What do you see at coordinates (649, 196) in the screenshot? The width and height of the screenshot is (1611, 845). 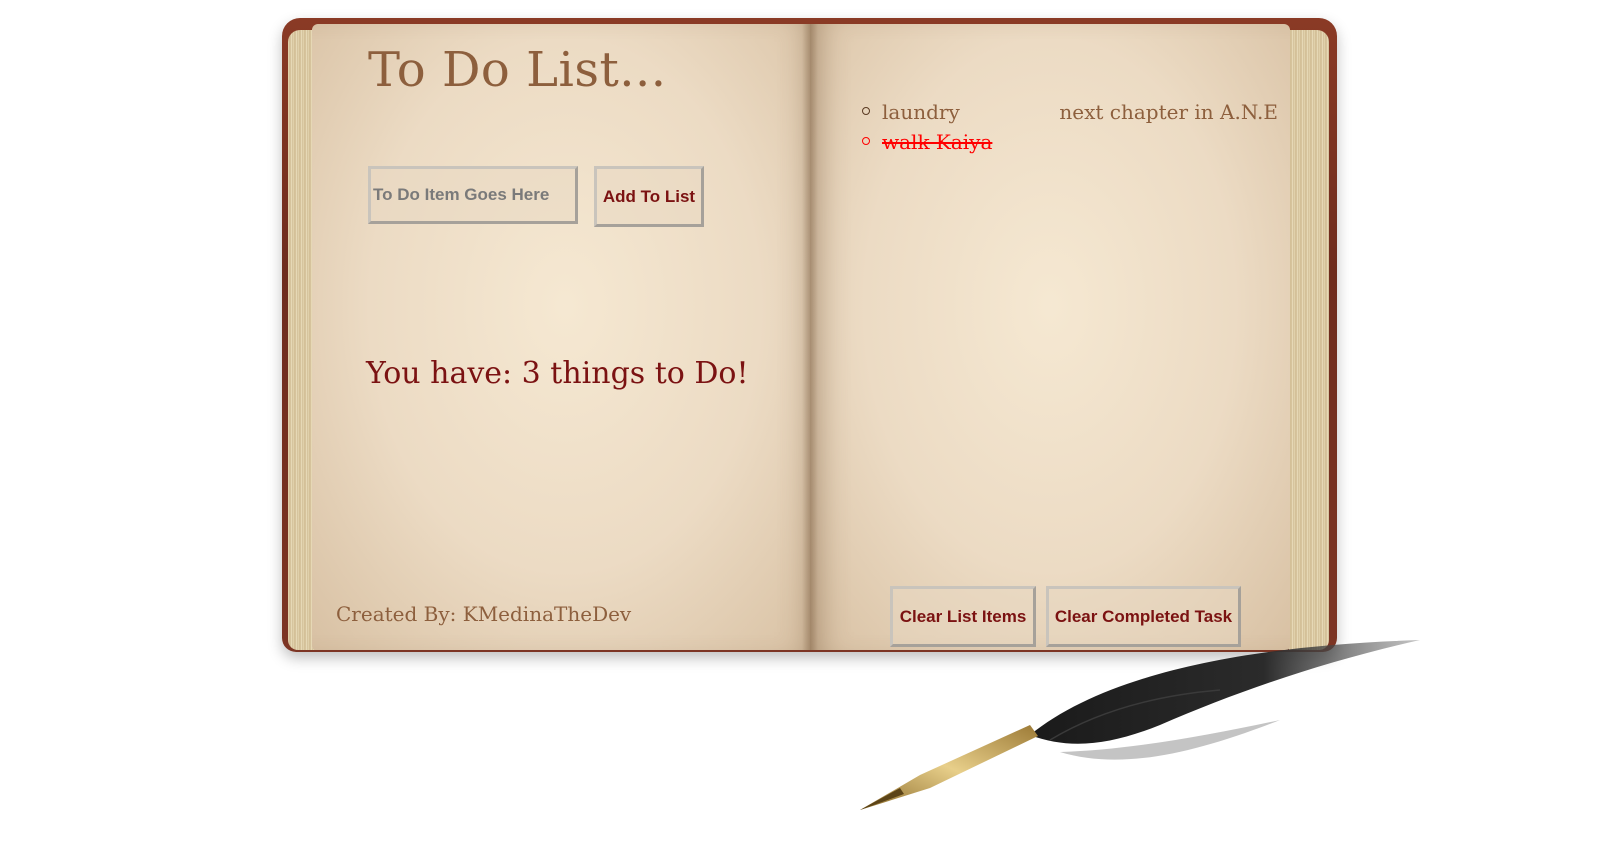 I see `add-to-list-button: Add To List` at bounding box center [649, 196].